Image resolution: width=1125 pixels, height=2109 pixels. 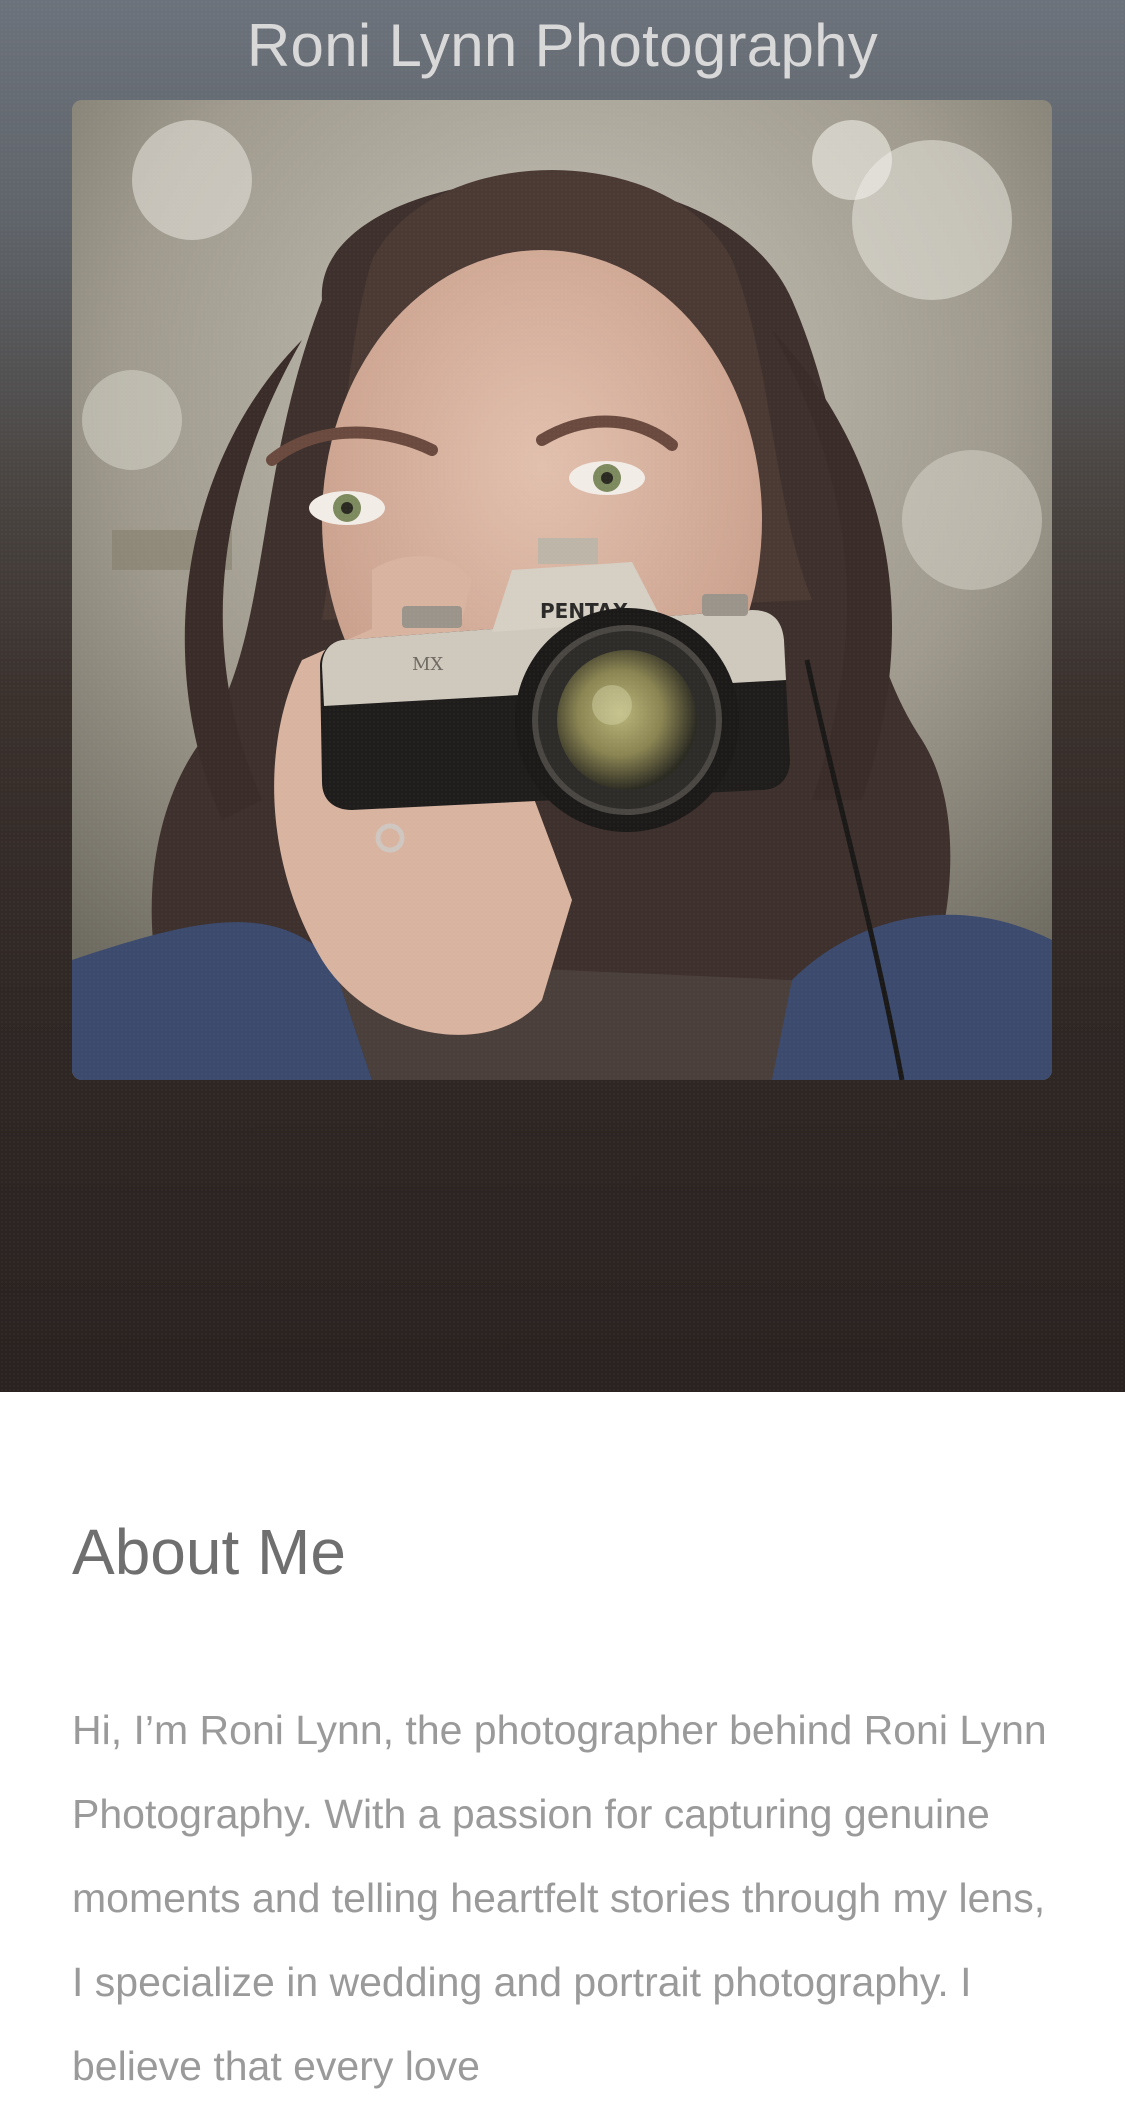 I want to click on about-heading: About Me, so click(x=209, y=1552).